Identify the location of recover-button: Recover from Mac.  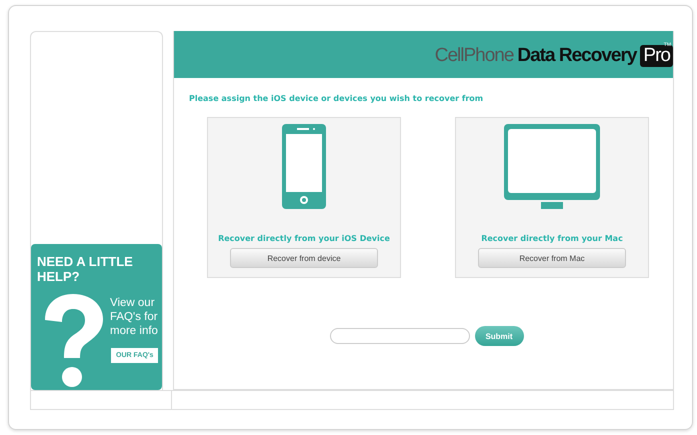
(552, 258).